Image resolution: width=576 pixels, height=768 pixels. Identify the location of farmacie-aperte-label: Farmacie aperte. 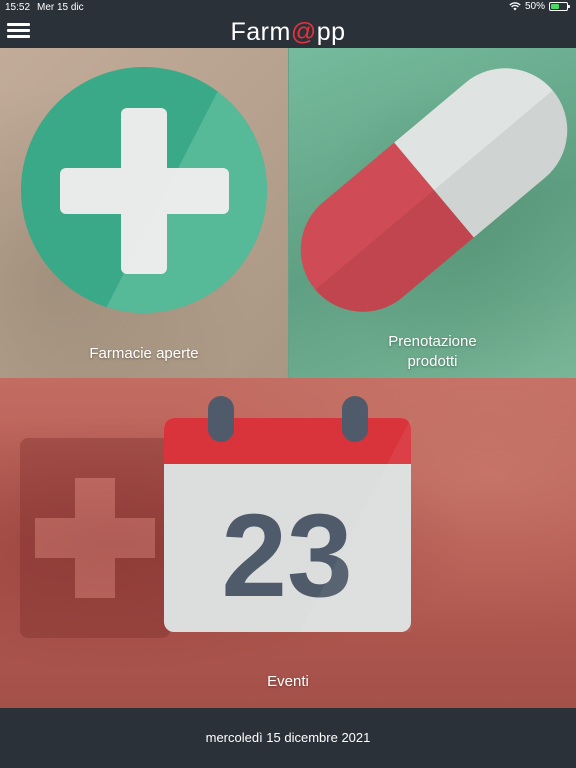
(144, 353).